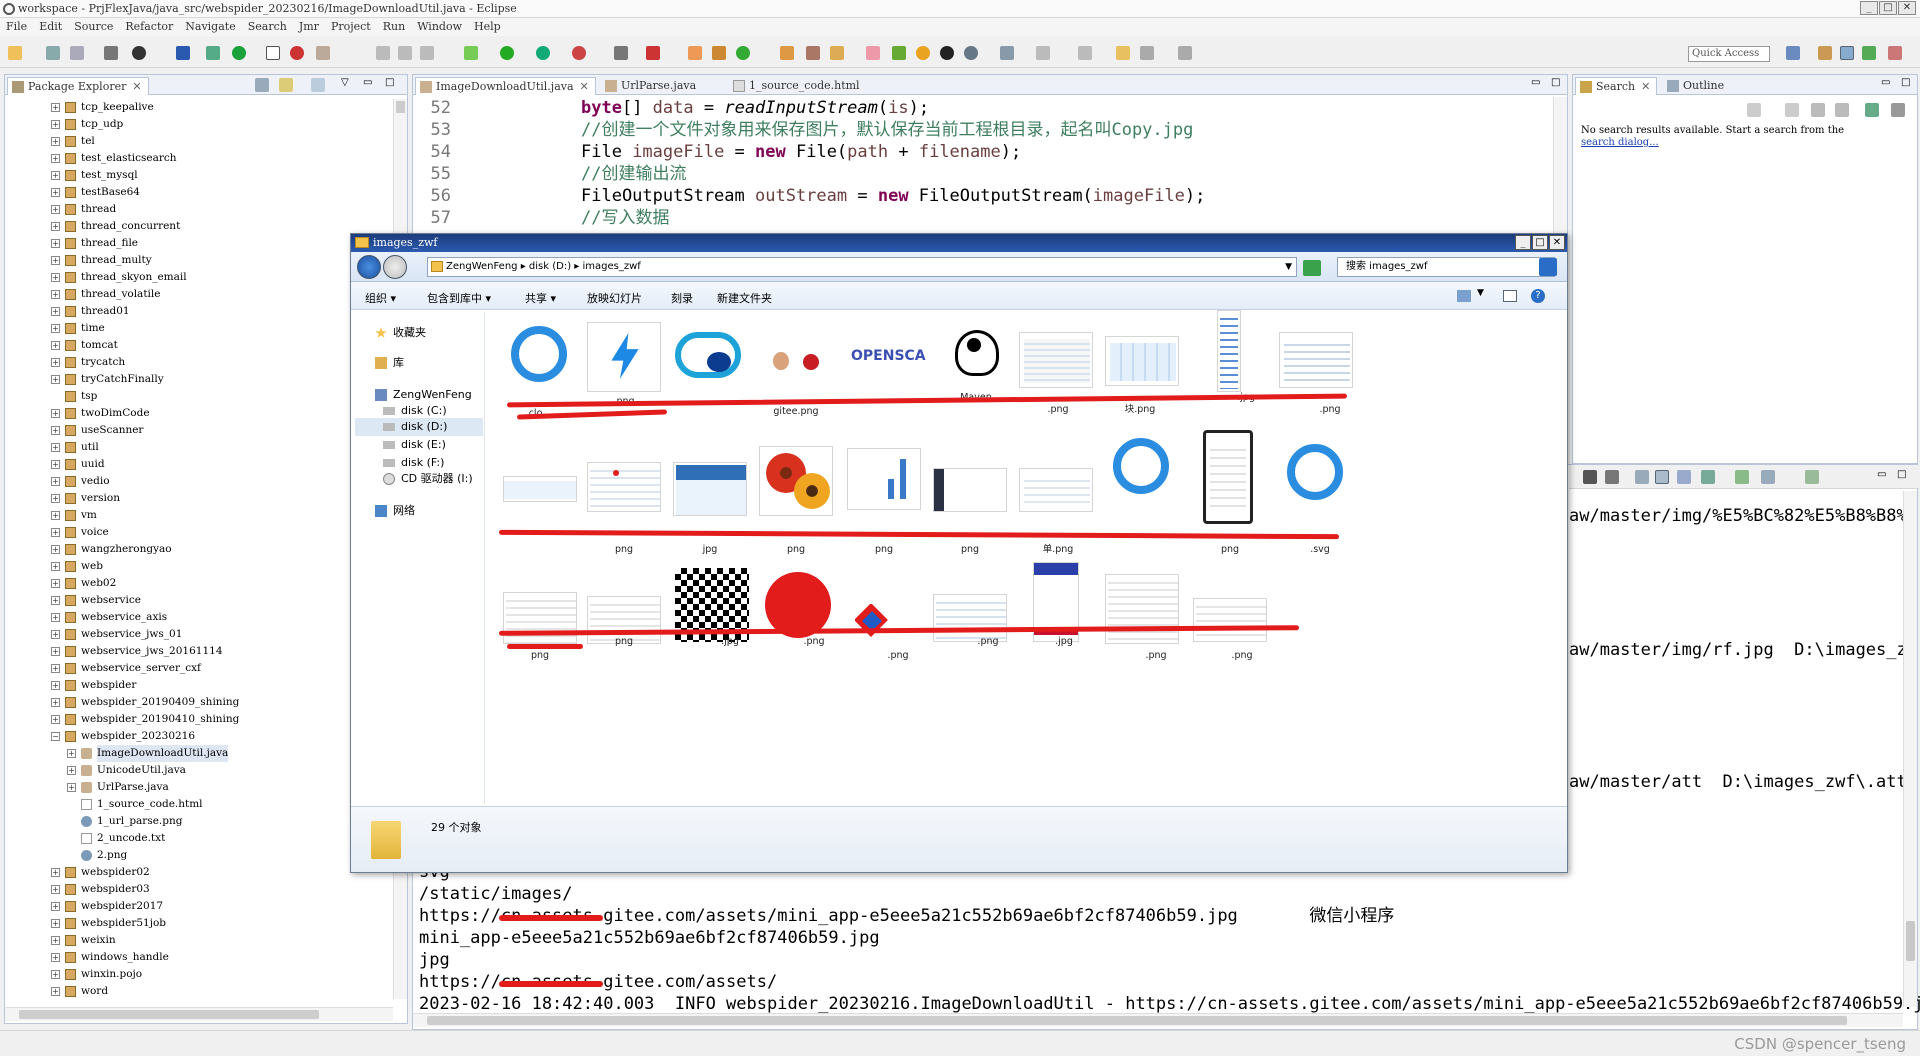  Describe the element at coordinates (1793, 53) in the screenshot. I see `open-perspective-icon` at that location.